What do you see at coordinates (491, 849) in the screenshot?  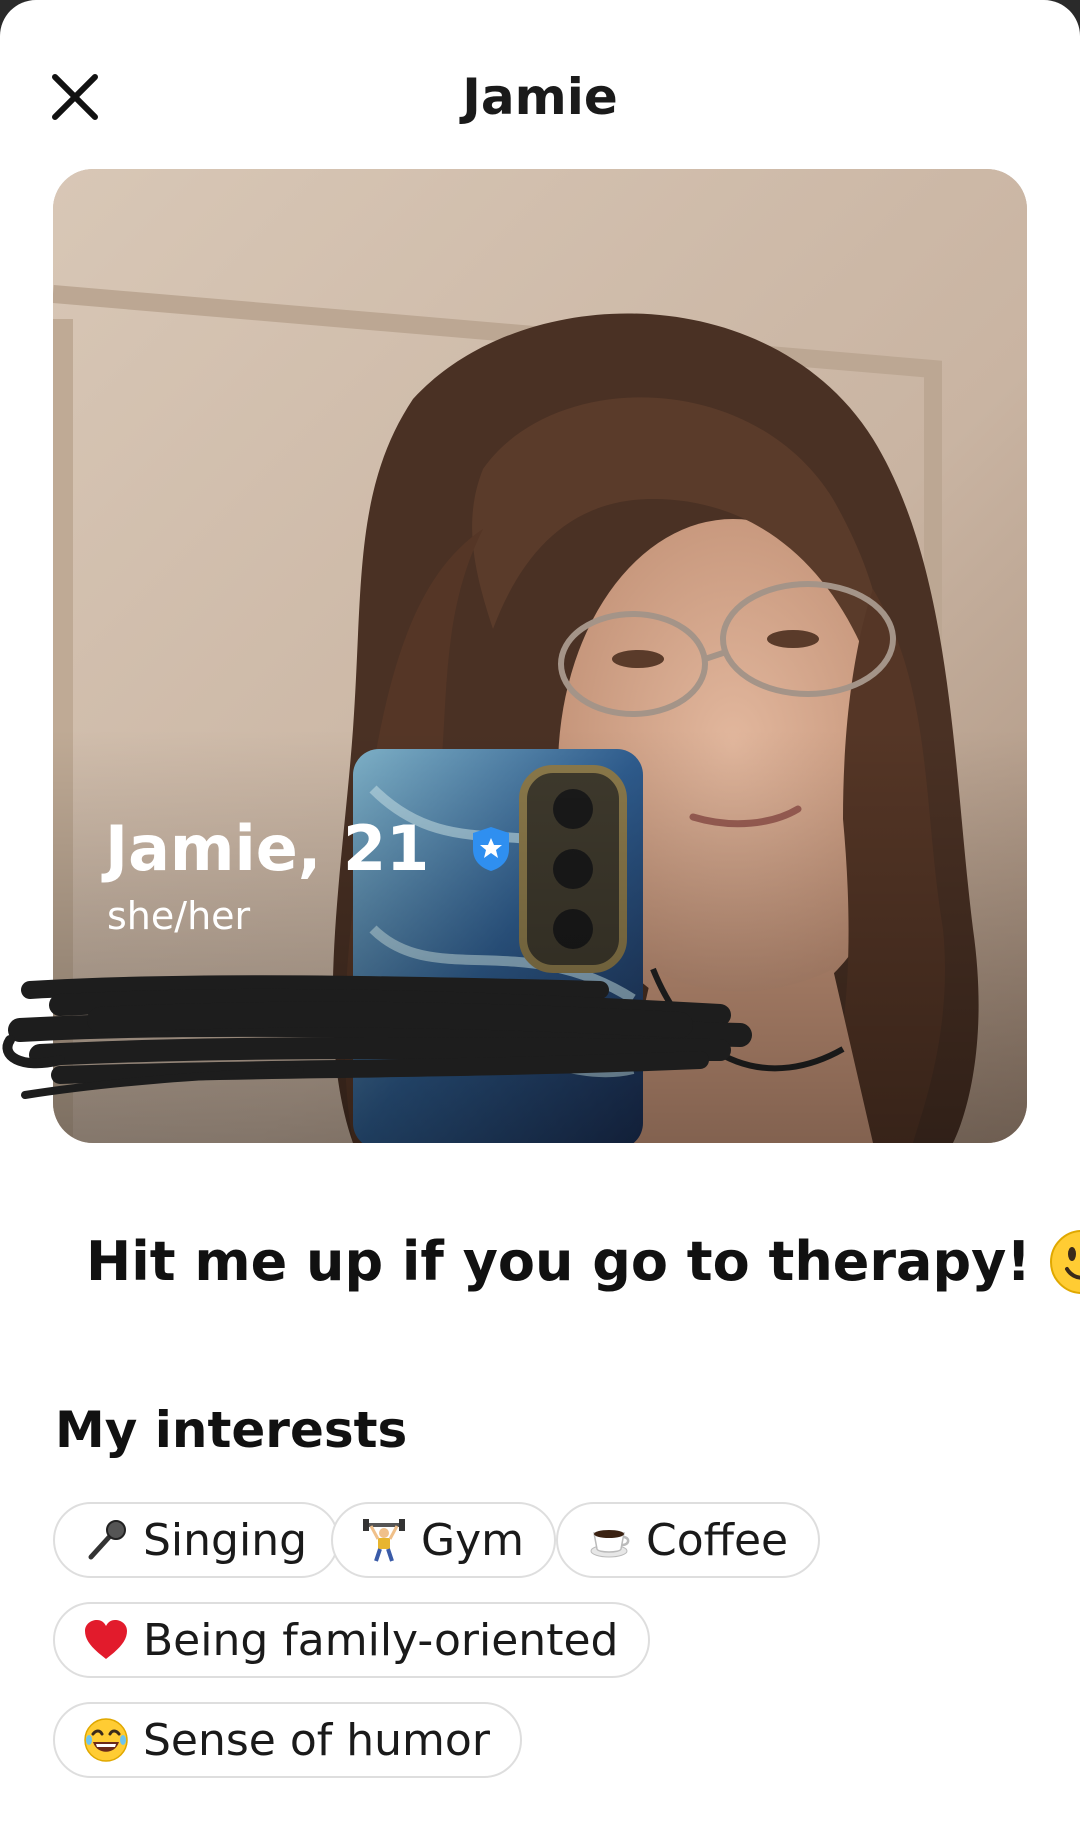 I see `verified-badge-icon` at bounding box center [491, 849].